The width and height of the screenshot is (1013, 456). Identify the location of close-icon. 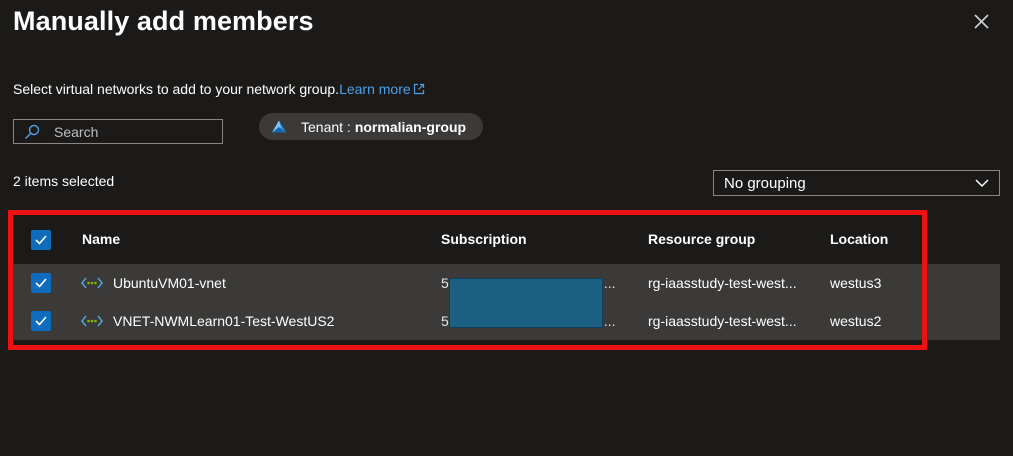
(981, 21).